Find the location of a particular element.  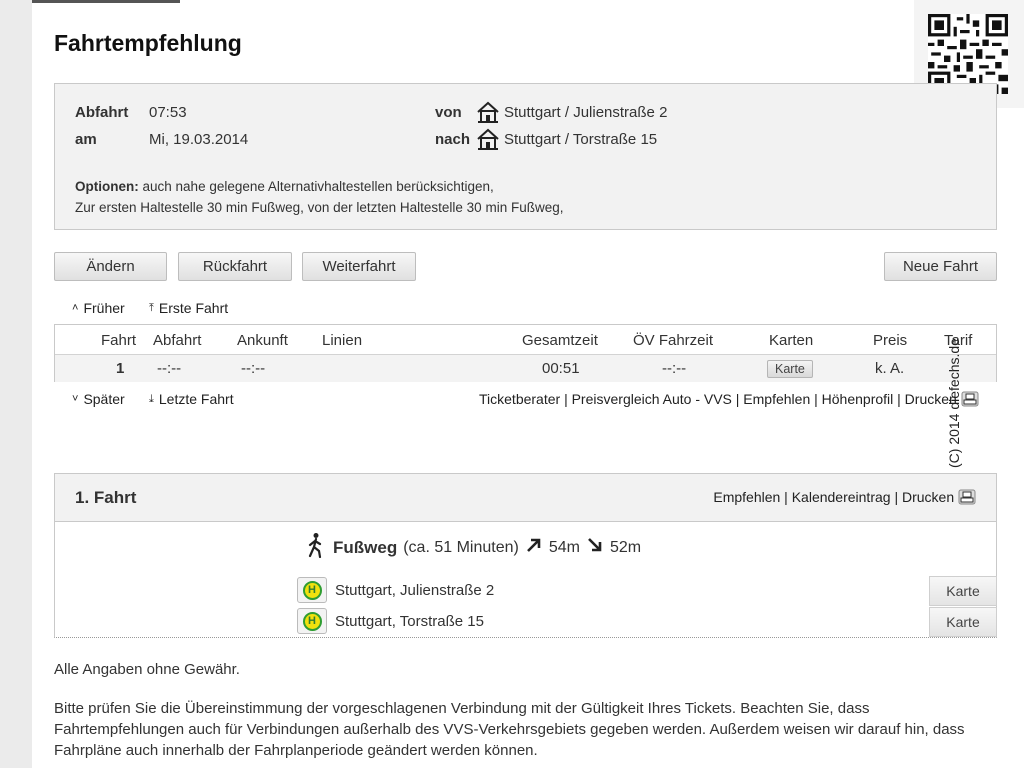

col-fahrt: Fahrt is located at coordinates (119, 340).